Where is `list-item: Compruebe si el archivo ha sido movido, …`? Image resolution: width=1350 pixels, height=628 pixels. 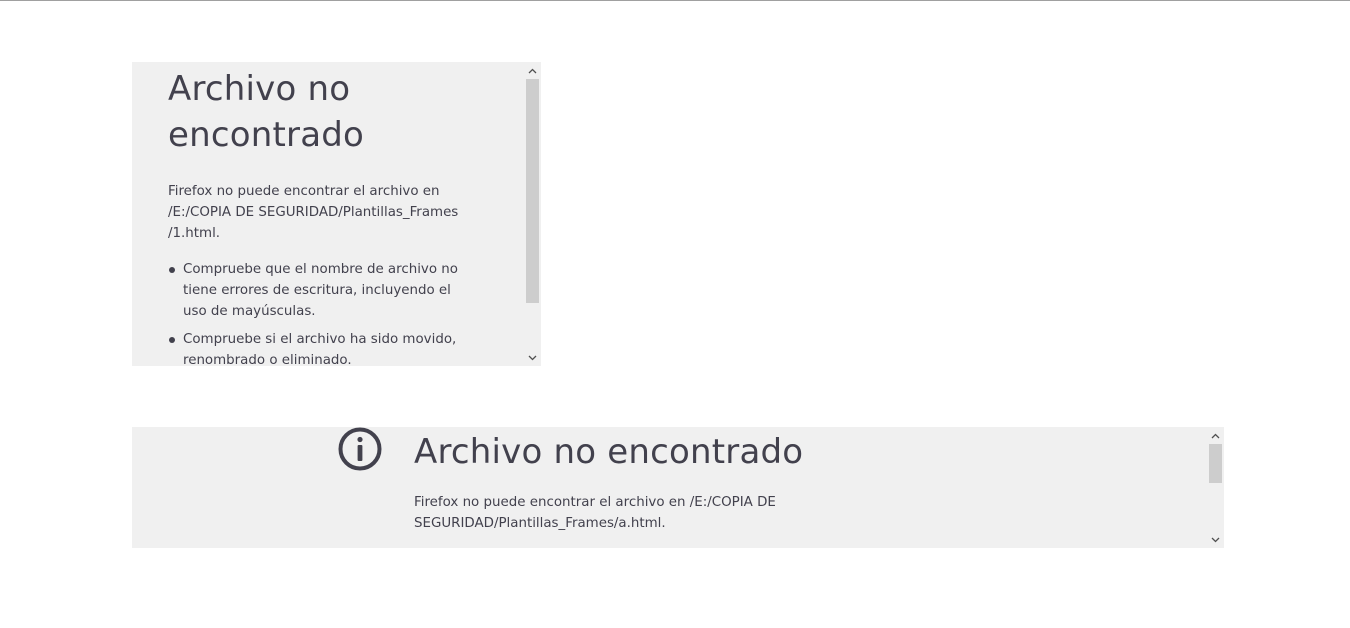
list-item: Compruebe si el archivo ha sido movido, … is located at coordinates (323, 347).